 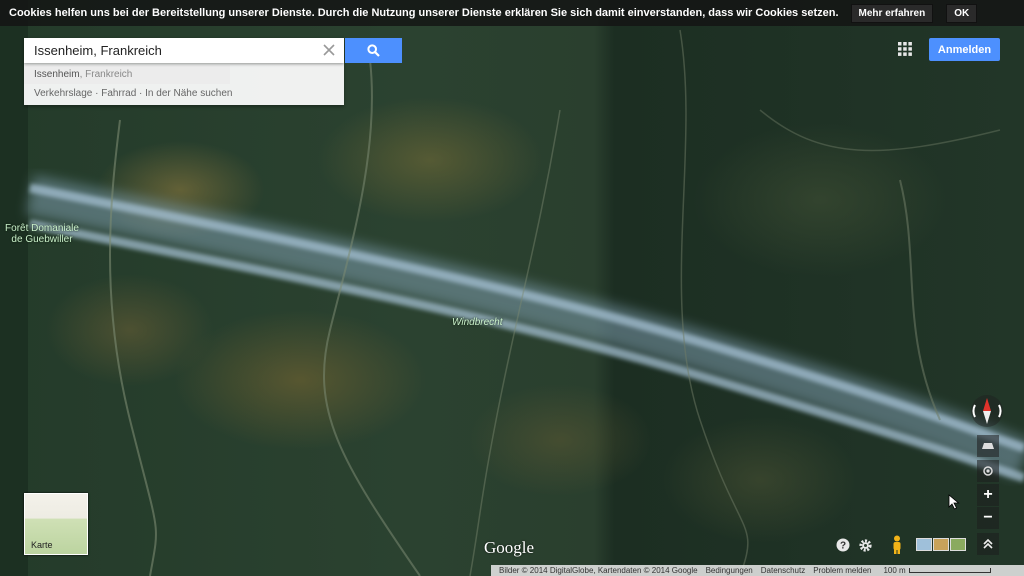 I want to click on more-info-button: Mehr erfahren, so click(x=892, y=13).